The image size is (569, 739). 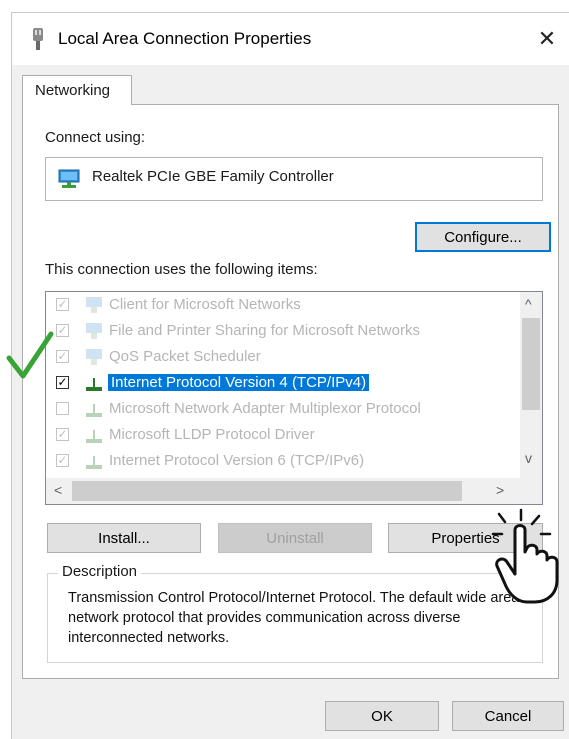 I want to click on ok-button: OK, so click(x=382, y=716).